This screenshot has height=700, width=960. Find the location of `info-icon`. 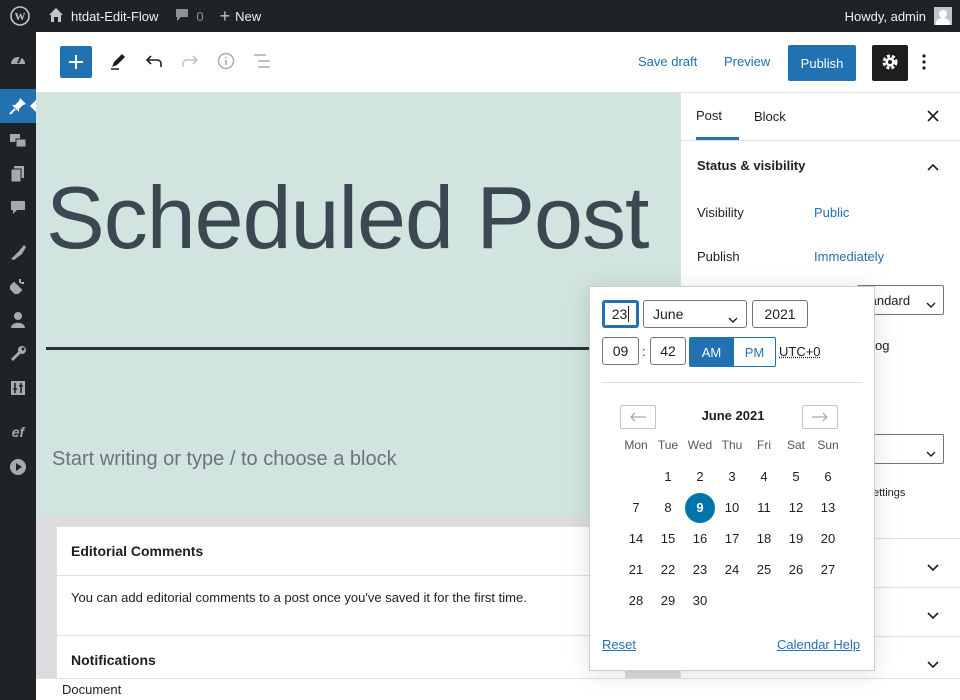

info-icon is located at coordinates (226, 62).